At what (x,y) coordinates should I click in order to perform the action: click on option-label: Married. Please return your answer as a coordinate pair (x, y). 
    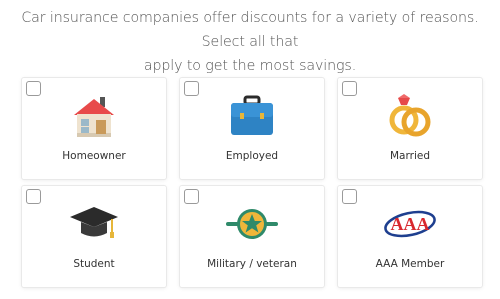
    Looking at the image, I should click on (410, 156).